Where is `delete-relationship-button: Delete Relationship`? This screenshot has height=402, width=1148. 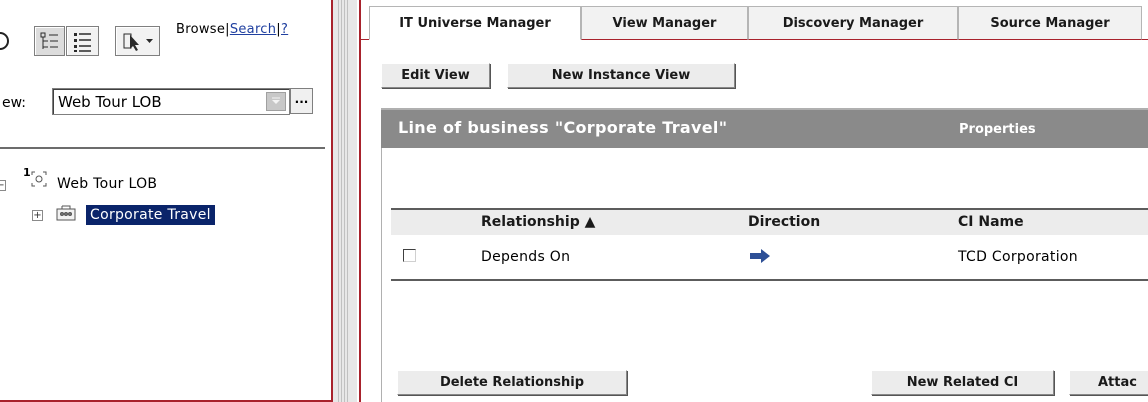
delete-relationship-button: Delete Relationship is located at coordinates (512, 382).